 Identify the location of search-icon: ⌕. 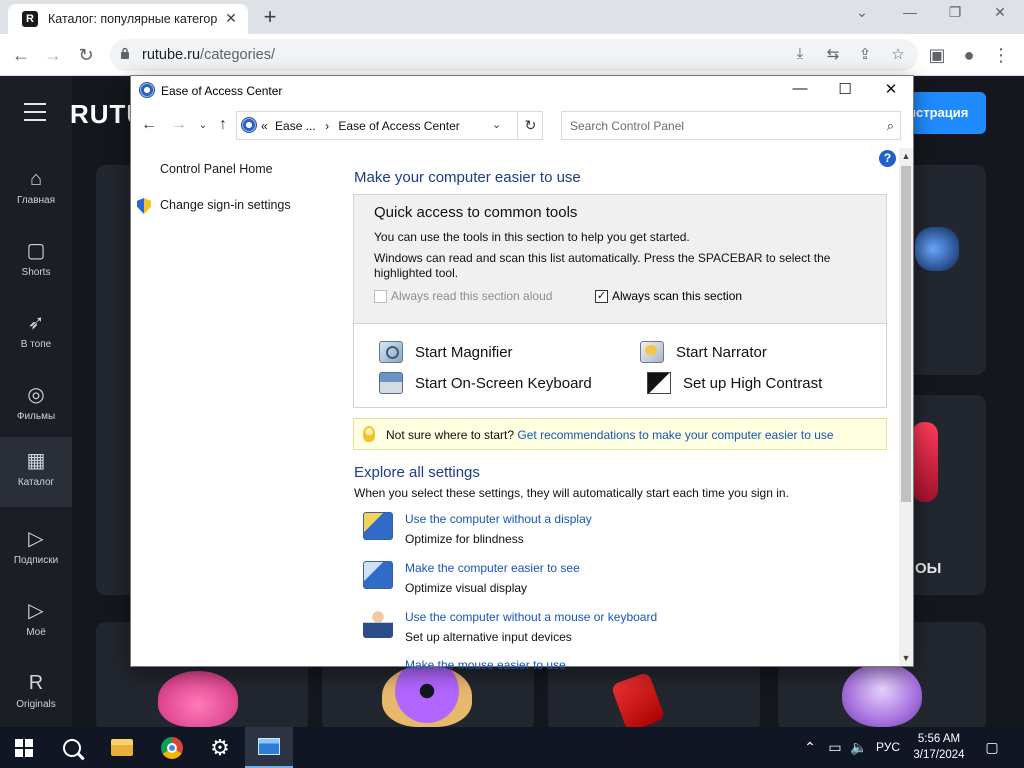
(890, 126).